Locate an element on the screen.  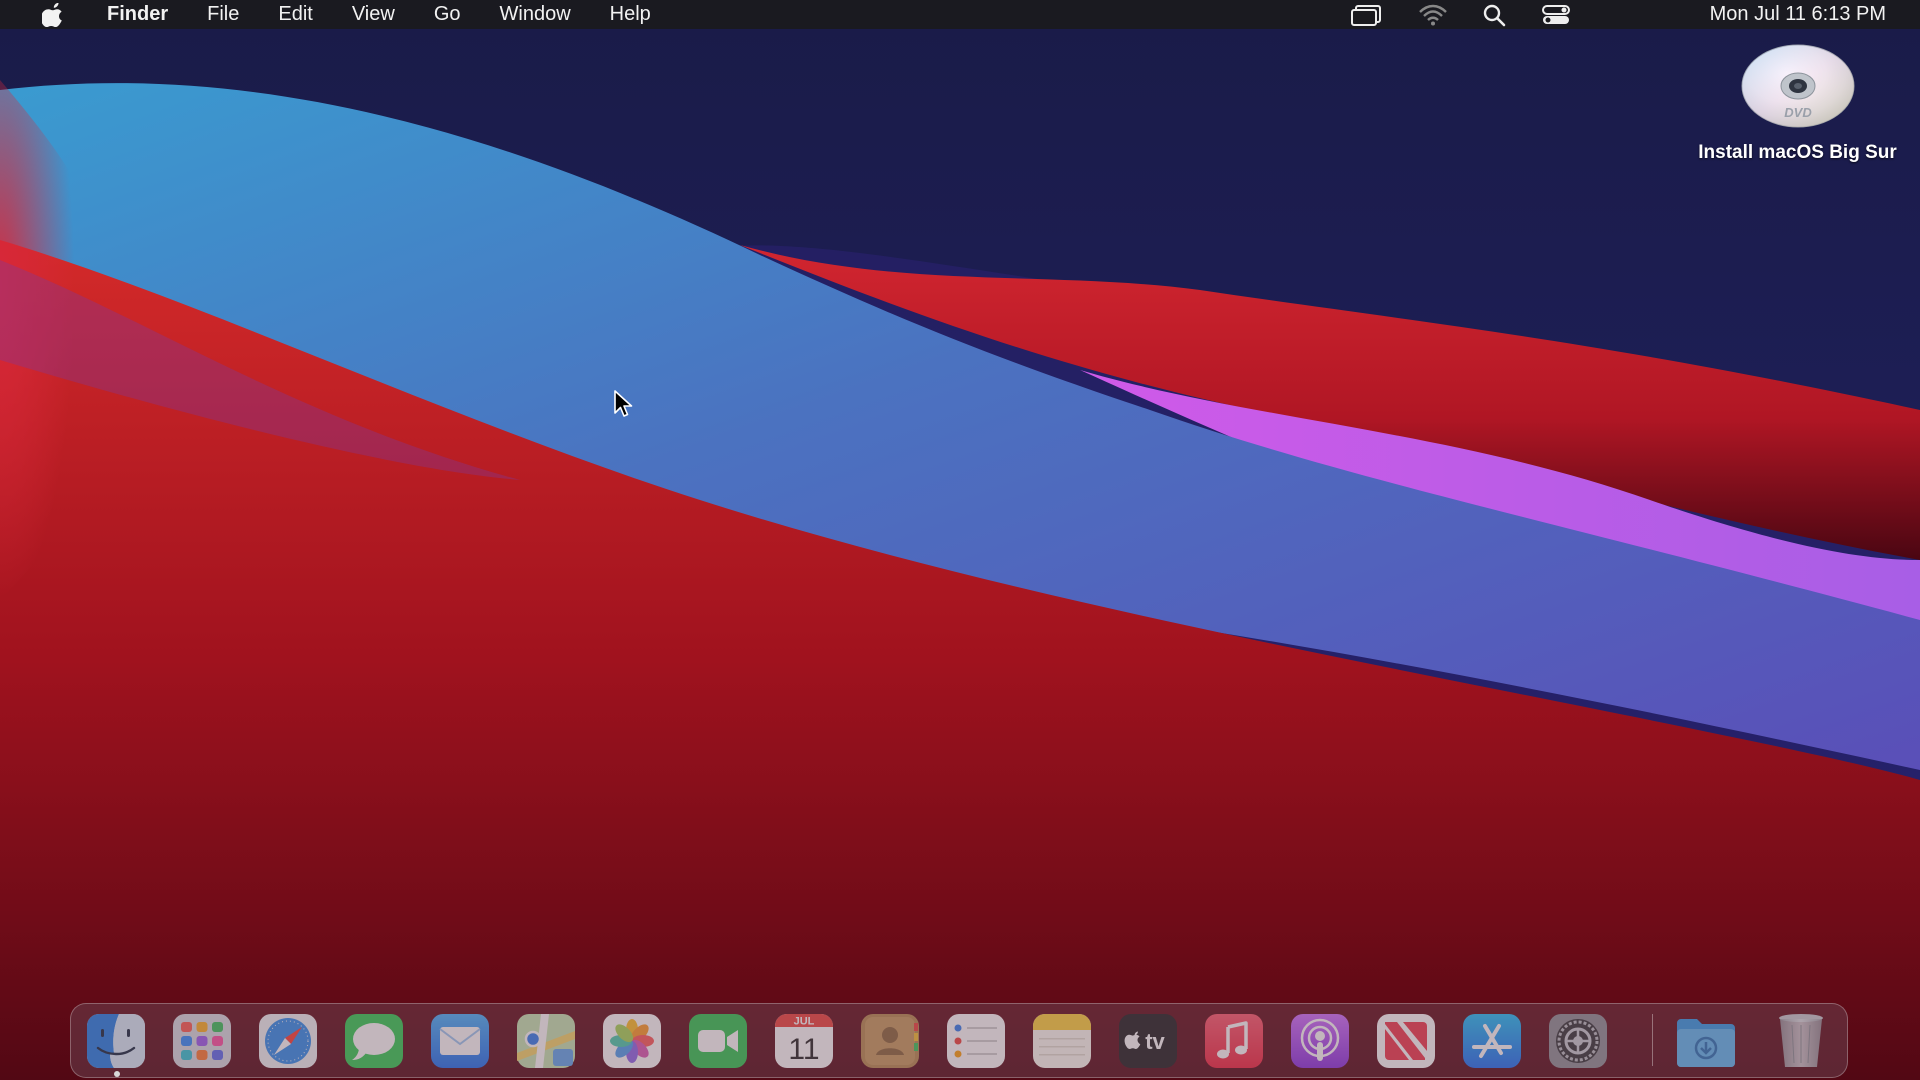
menu-file: File is located at coordinates (223, 14).